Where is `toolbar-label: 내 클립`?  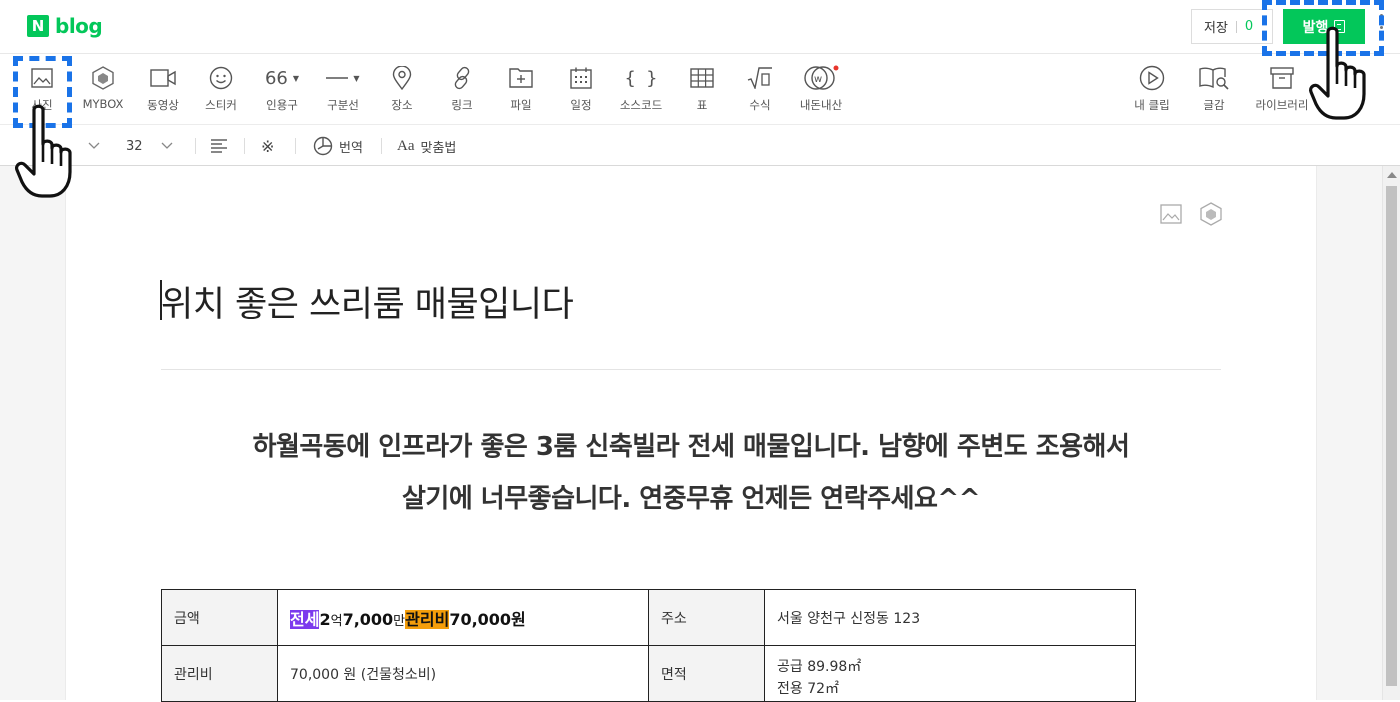 toolbar-label: 내 클립 is located at coordinates (1152, 105).